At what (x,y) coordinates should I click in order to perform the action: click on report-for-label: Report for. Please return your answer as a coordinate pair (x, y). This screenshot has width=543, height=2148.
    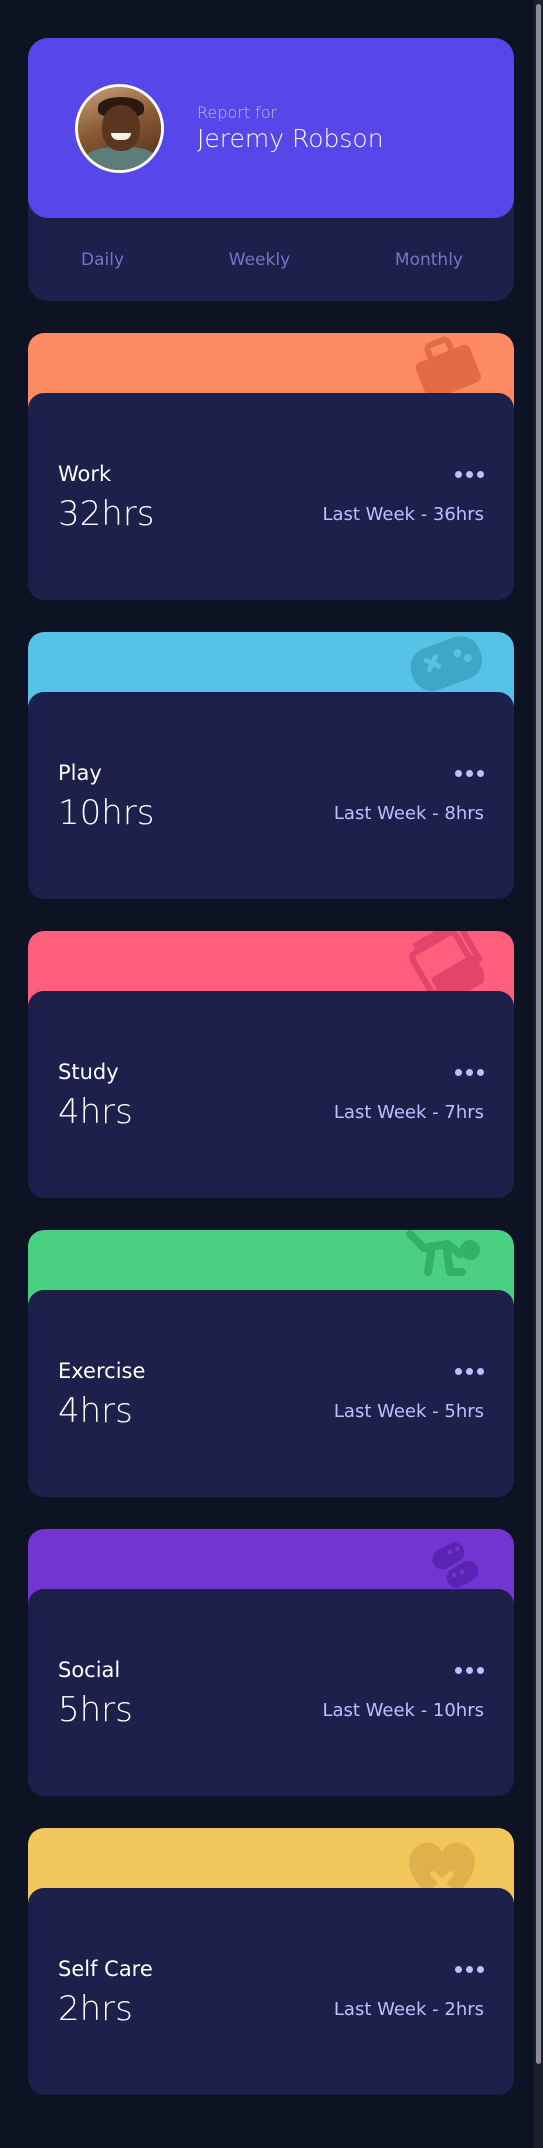
    Looking at the image, I should click on (237, 112).